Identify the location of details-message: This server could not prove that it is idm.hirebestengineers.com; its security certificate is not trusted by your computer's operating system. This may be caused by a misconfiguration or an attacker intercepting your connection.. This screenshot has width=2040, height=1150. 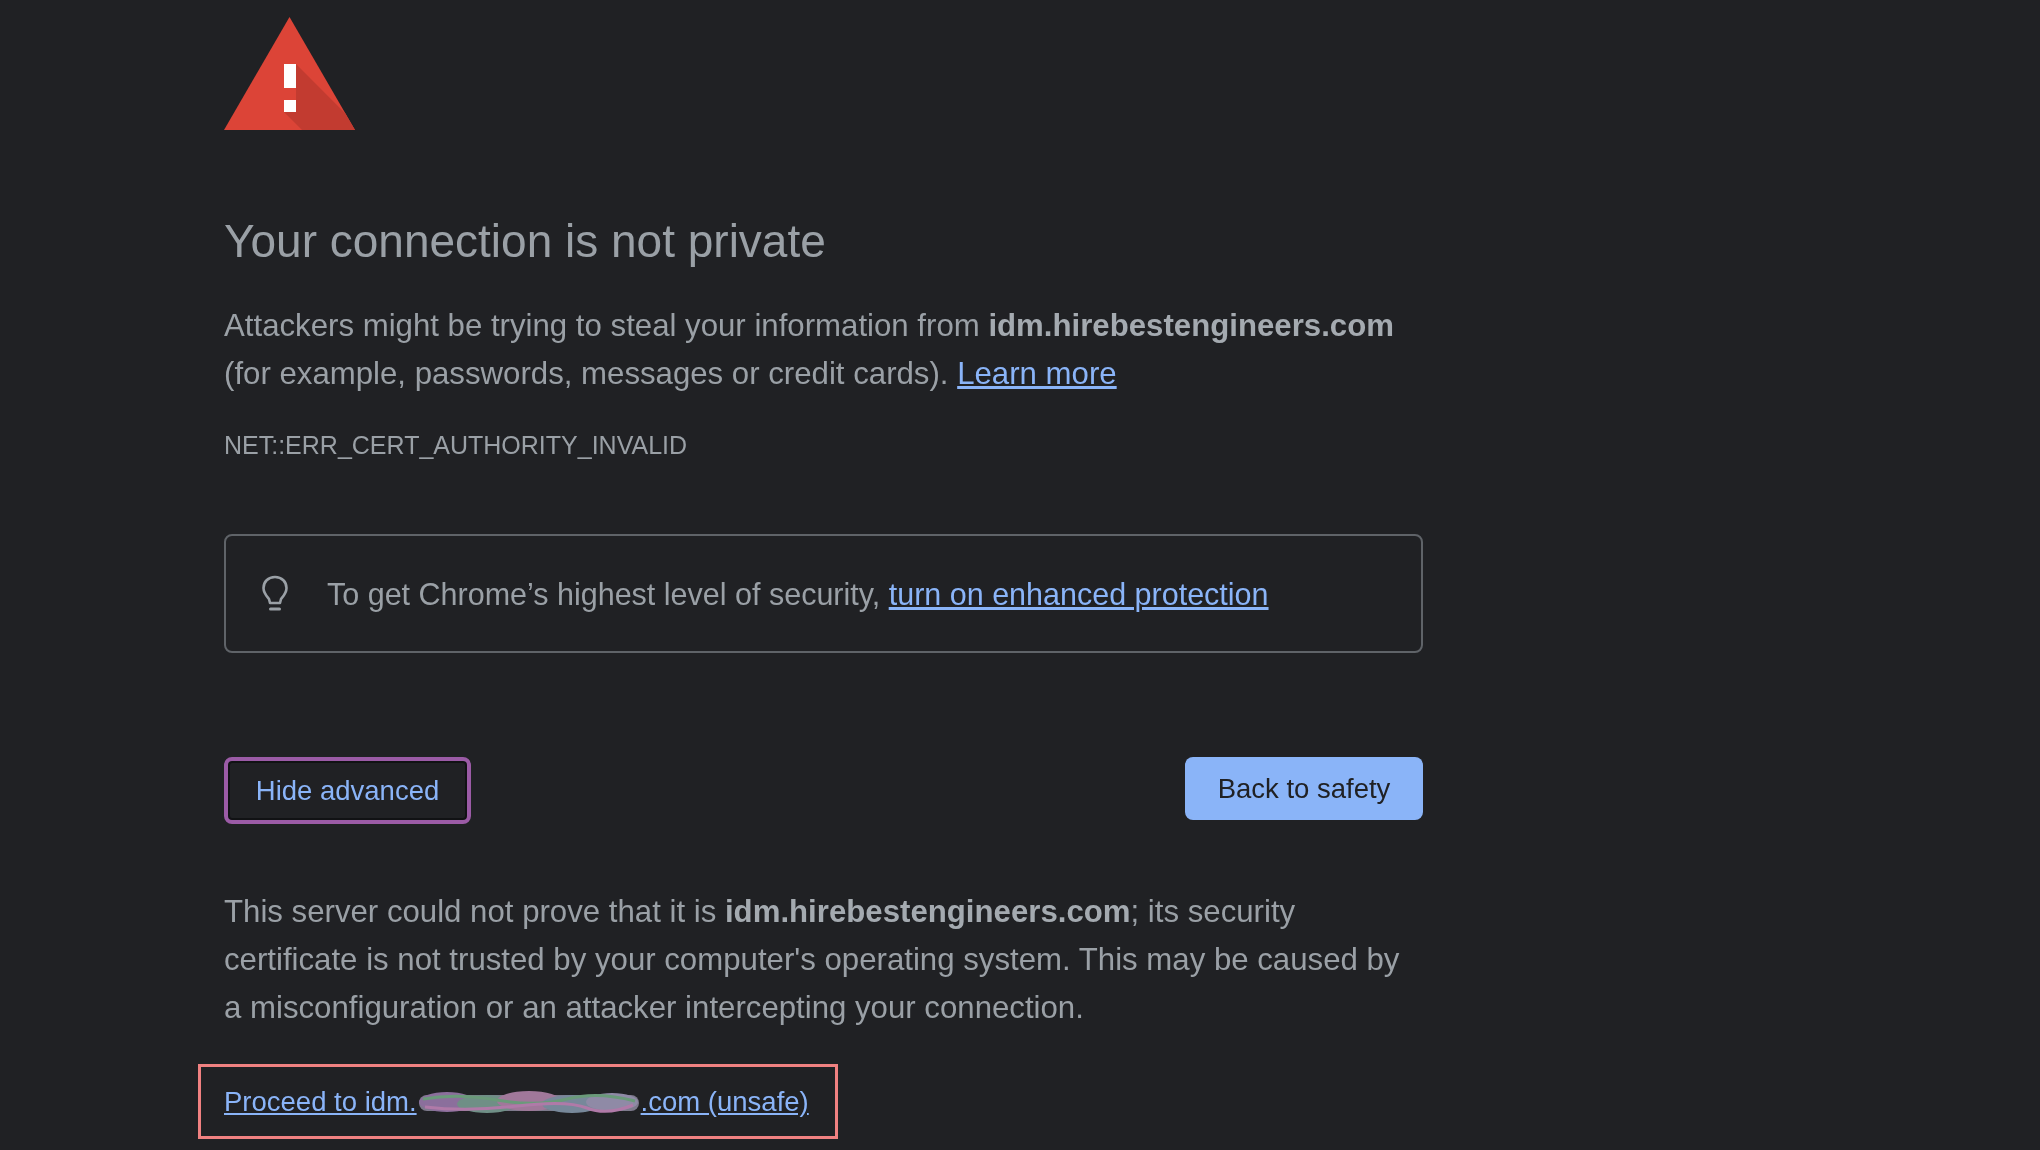
(812, 960).